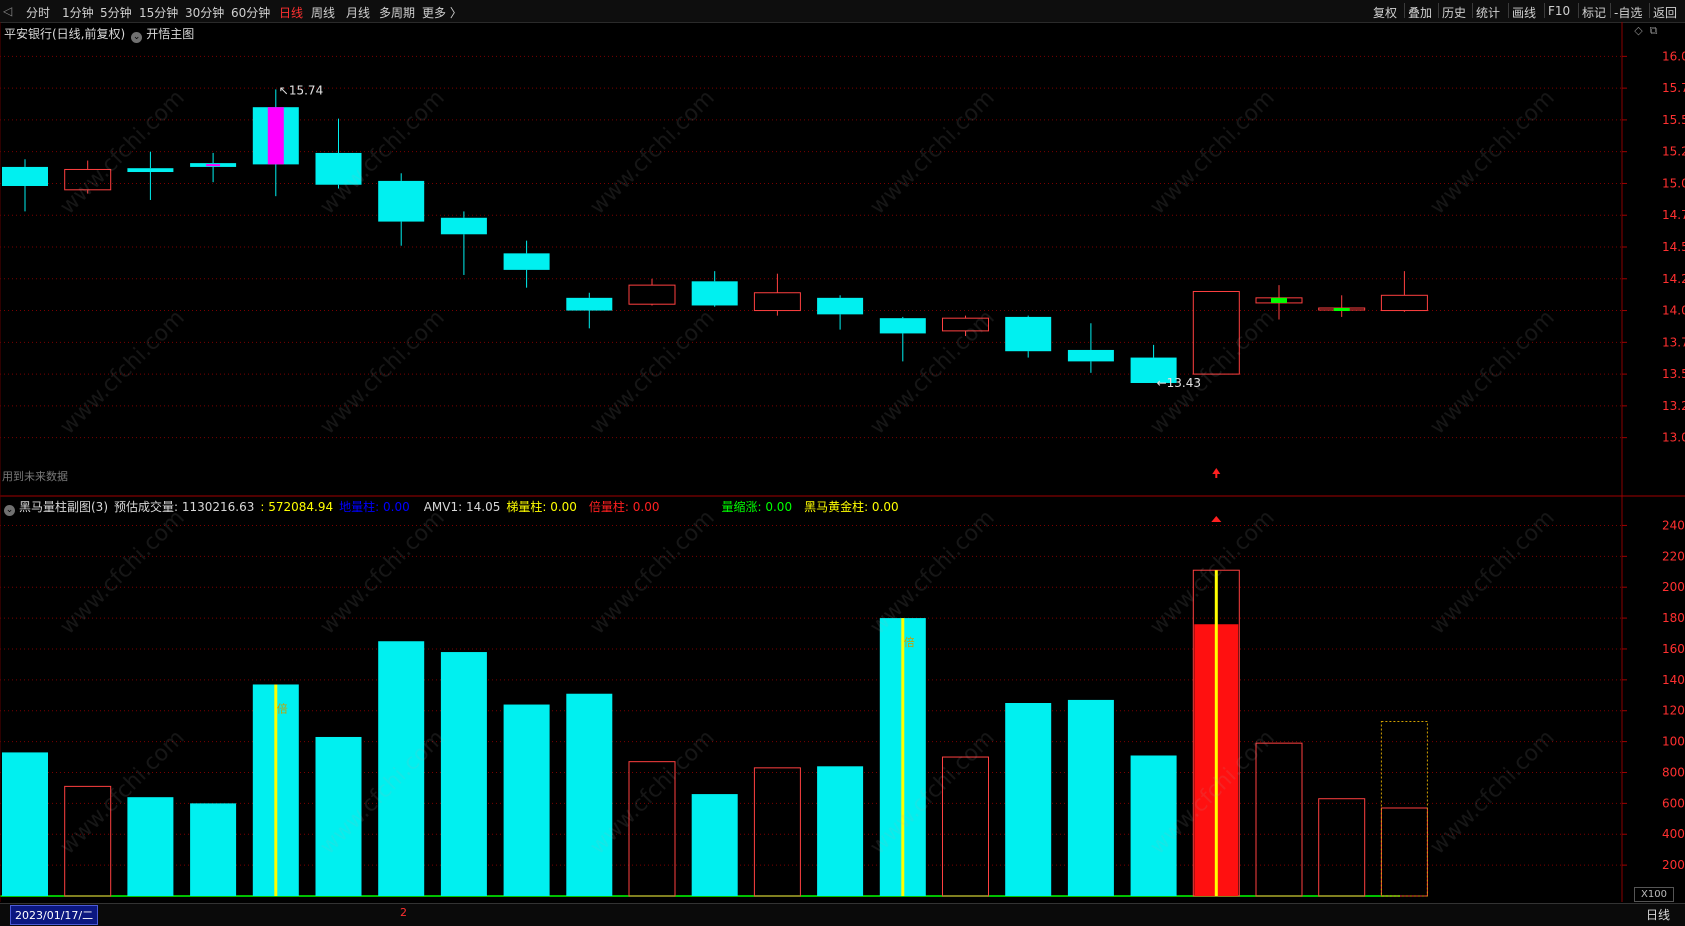 The image size is (1685, 926). I want to click on period-tab-8: 月线, so click(358, 12).